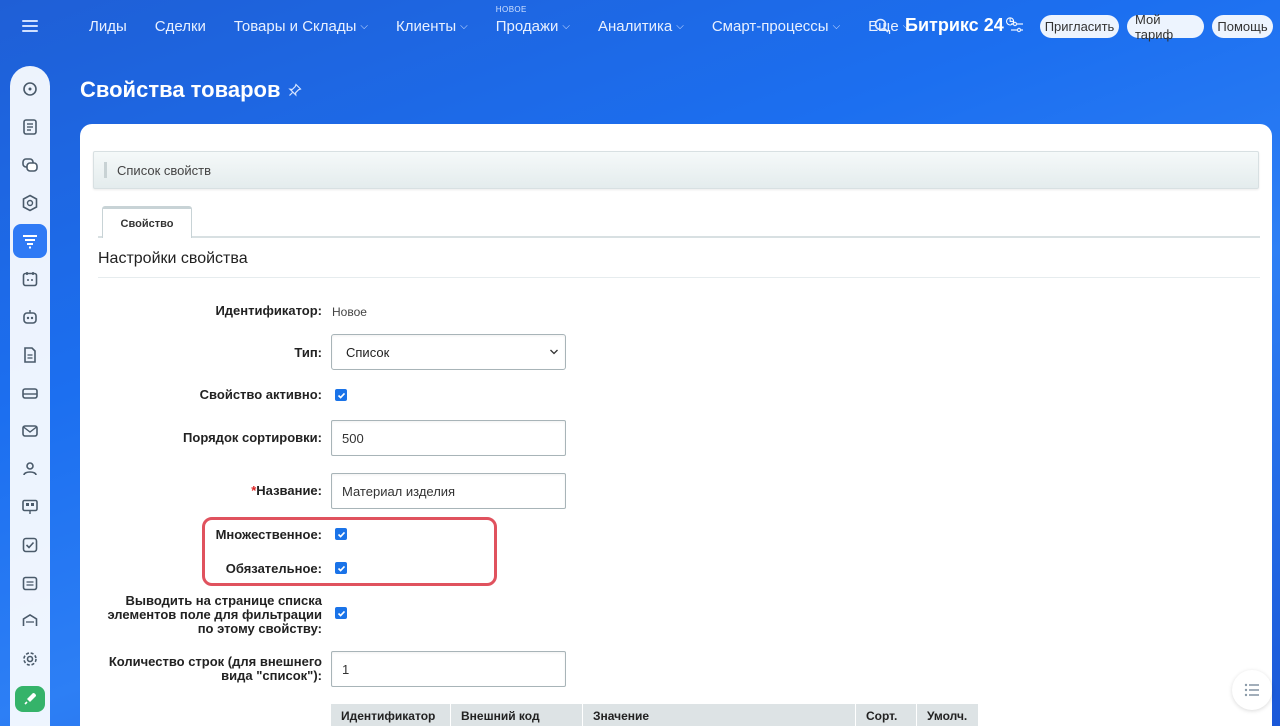  What do you see at coordinates (295, 90) in the screenshot?
I see `pin-icon` at bounding box center [295, 90].